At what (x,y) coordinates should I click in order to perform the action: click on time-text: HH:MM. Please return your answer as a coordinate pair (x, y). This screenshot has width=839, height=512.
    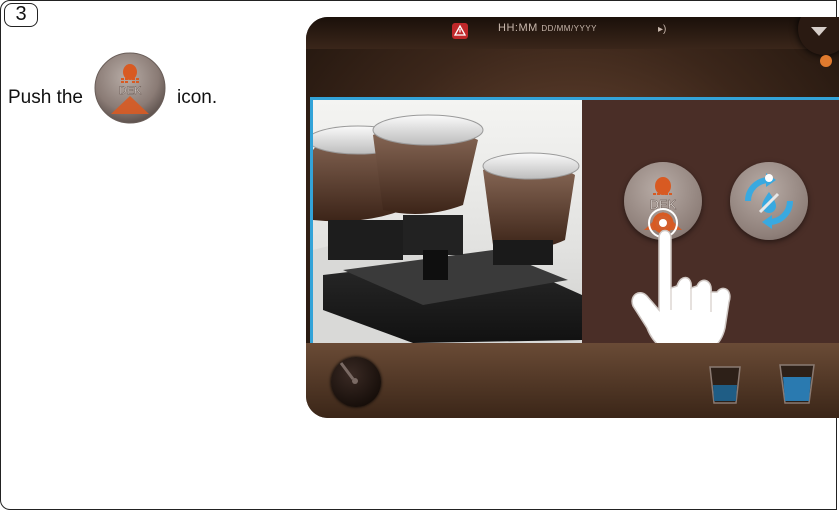
    Looking at the image, I should click on (518, 28).